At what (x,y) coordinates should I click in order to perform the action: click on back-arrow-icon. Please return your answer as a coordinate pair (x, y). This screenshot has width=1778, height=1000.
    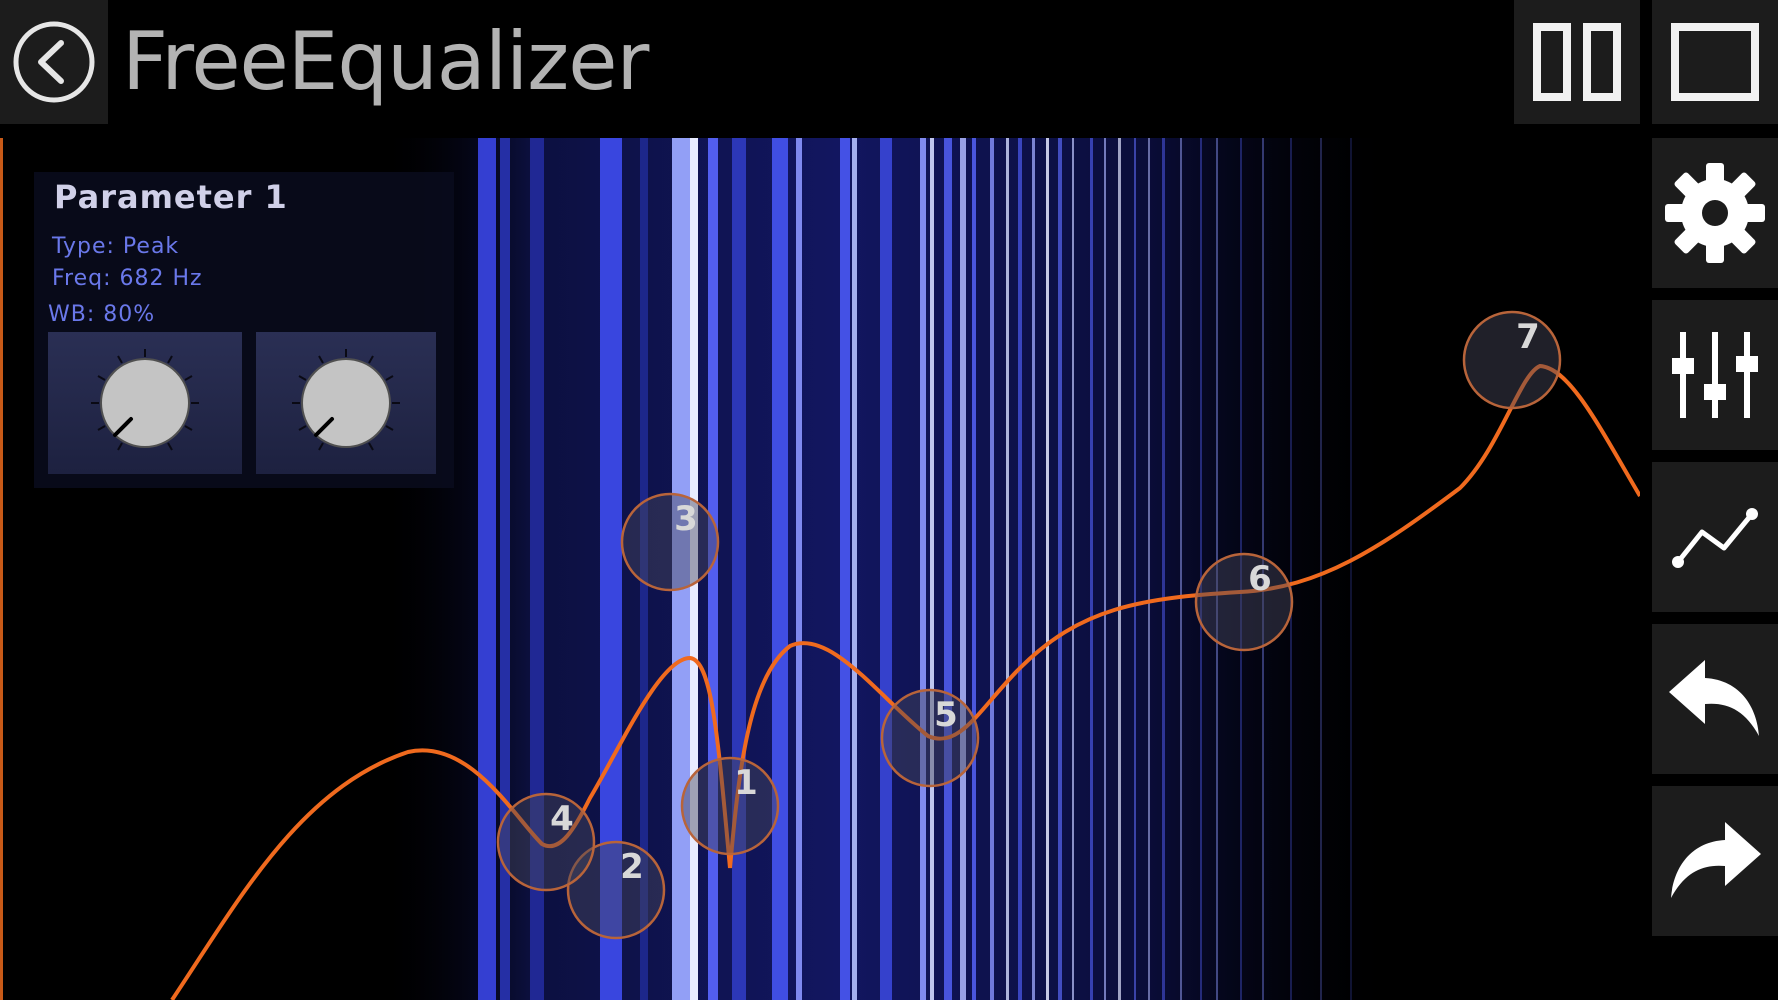
    Looking at the image, I should click on (54, 62).